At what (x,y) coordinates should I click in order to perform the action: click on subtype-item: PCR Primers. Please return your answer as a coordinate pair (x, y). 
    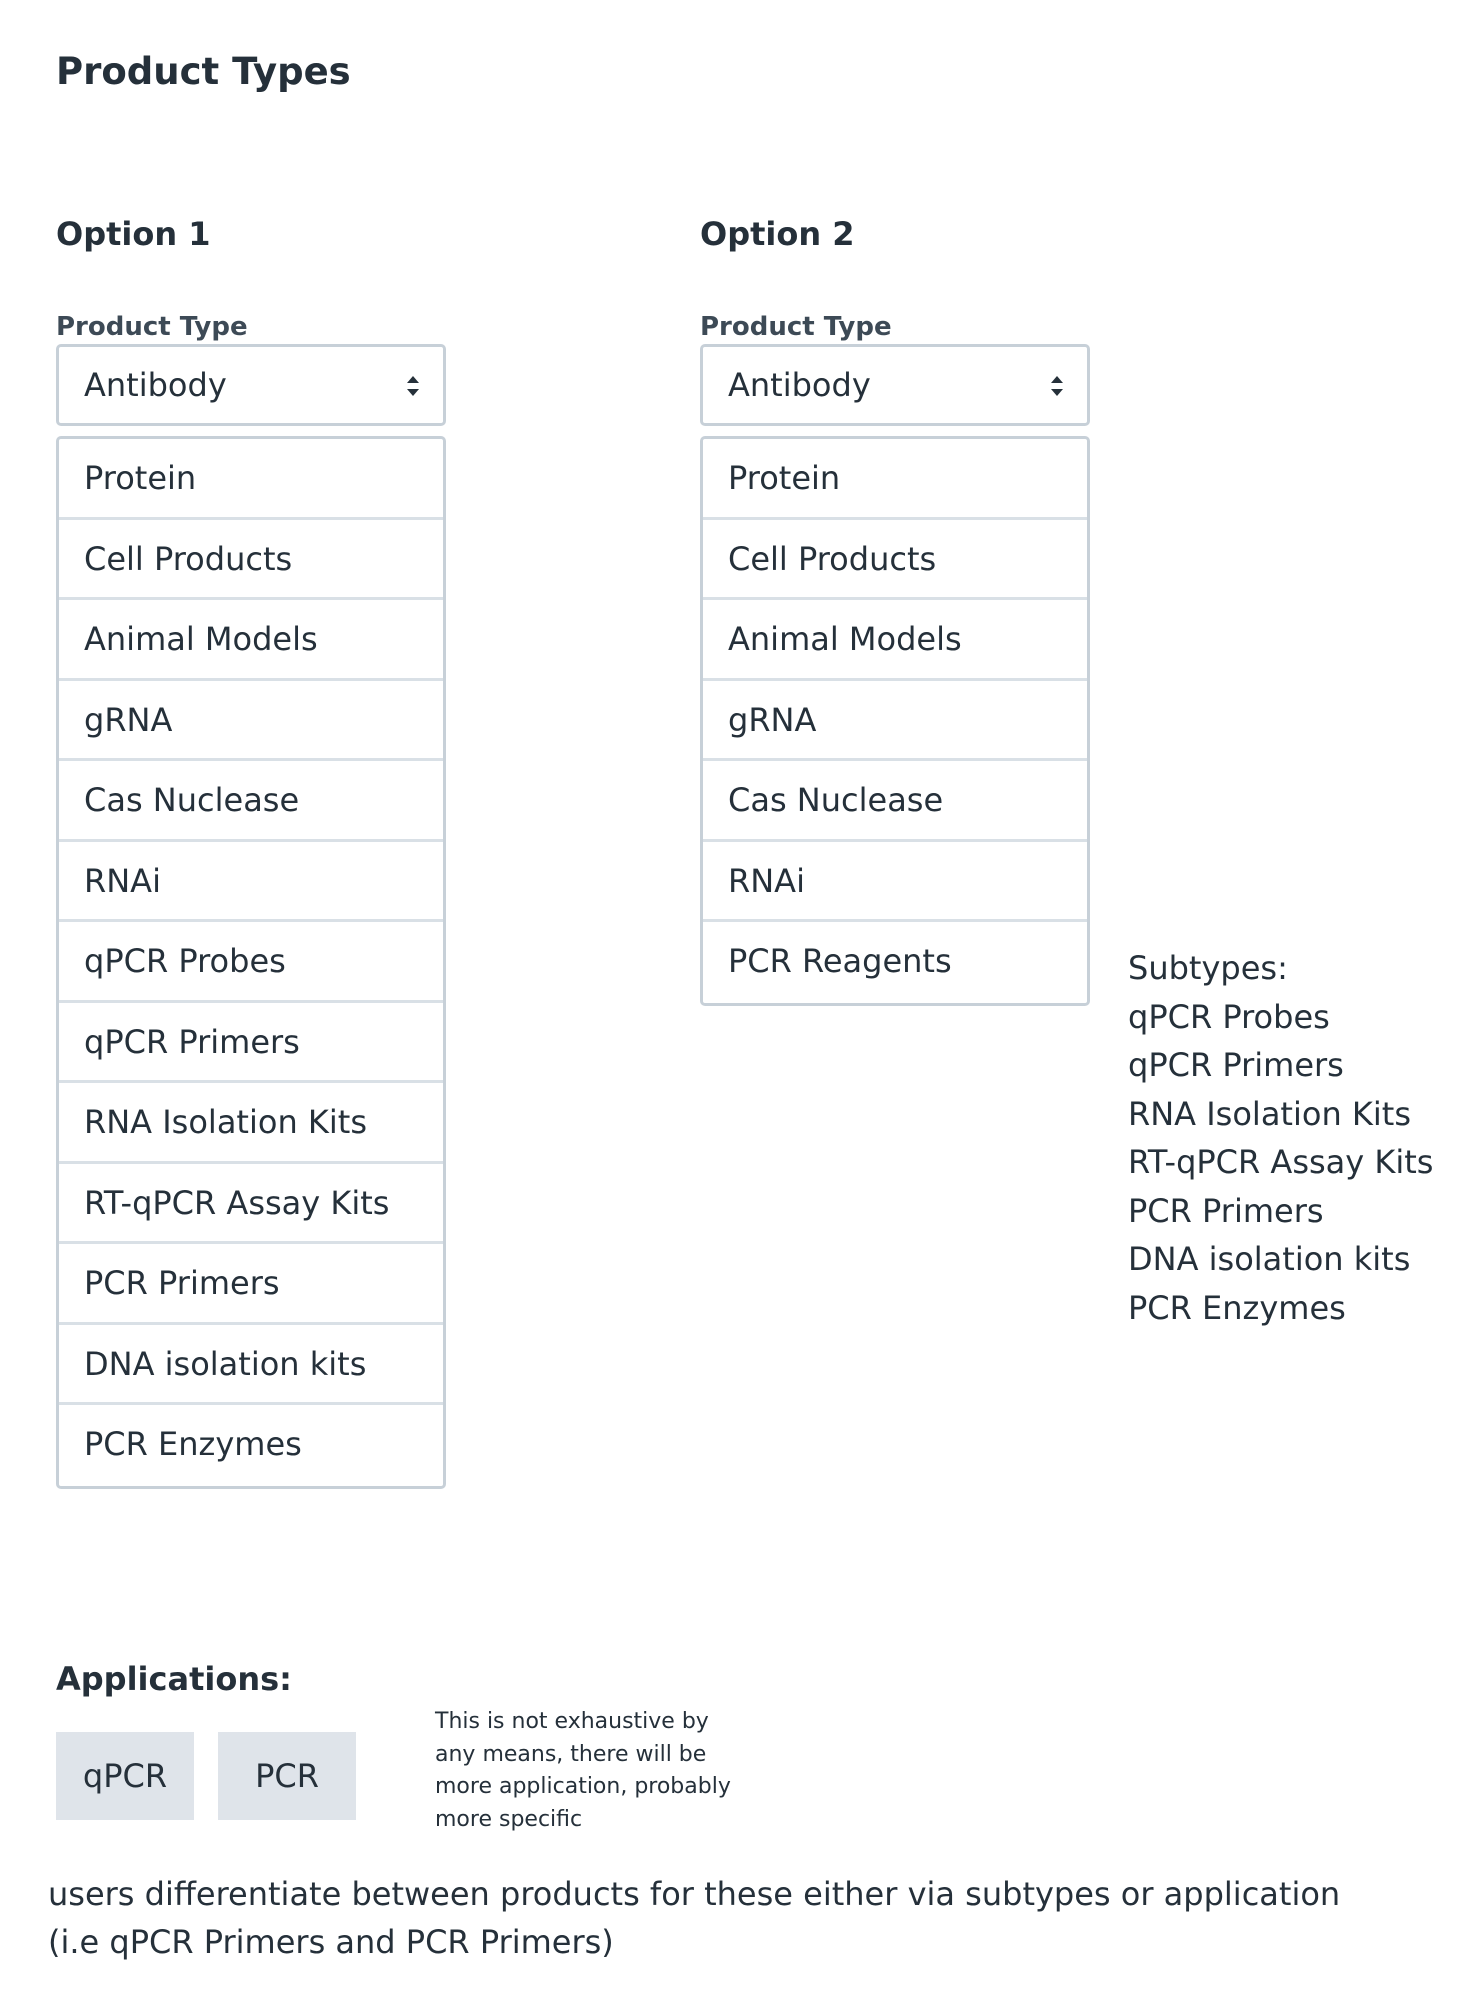
    Looking at the image, I should click on (1226, 1210).